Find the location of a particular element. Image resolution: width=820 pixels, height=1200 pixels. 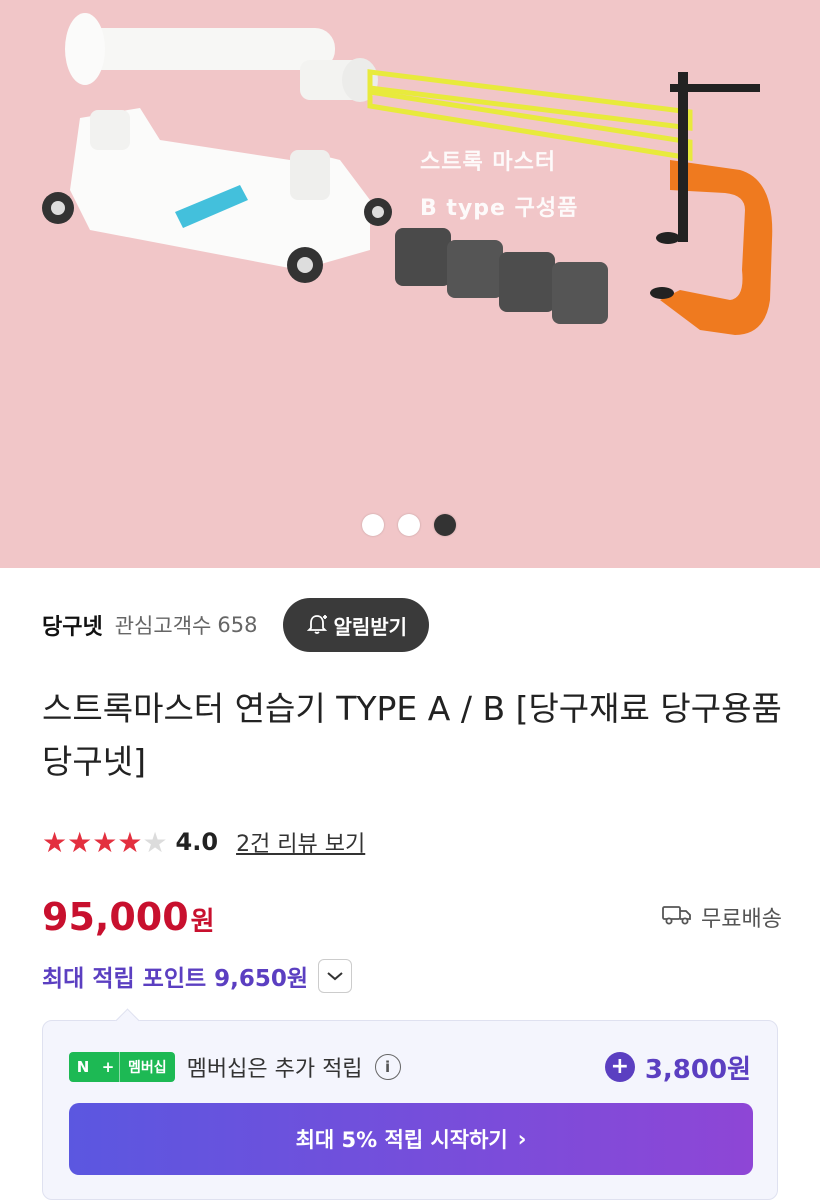

star-empty-icon: ★ is located at coordinates (155, 842).